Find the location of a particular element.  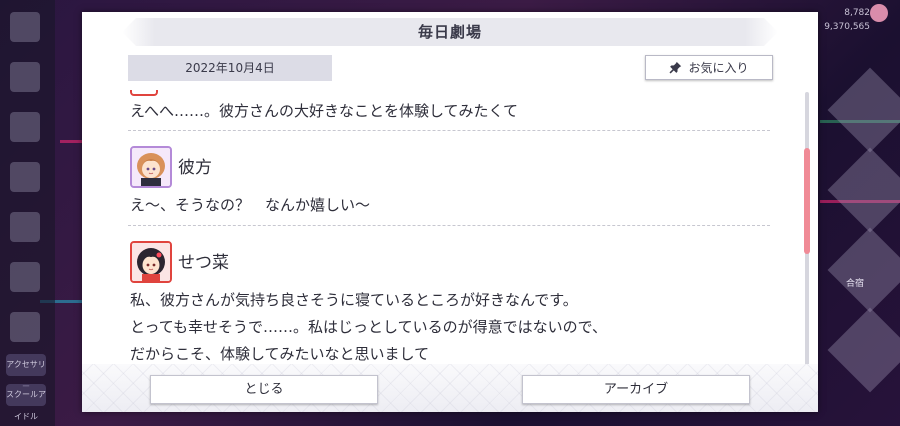

kanata-portrait-icon is located at coordinates (151, 167).